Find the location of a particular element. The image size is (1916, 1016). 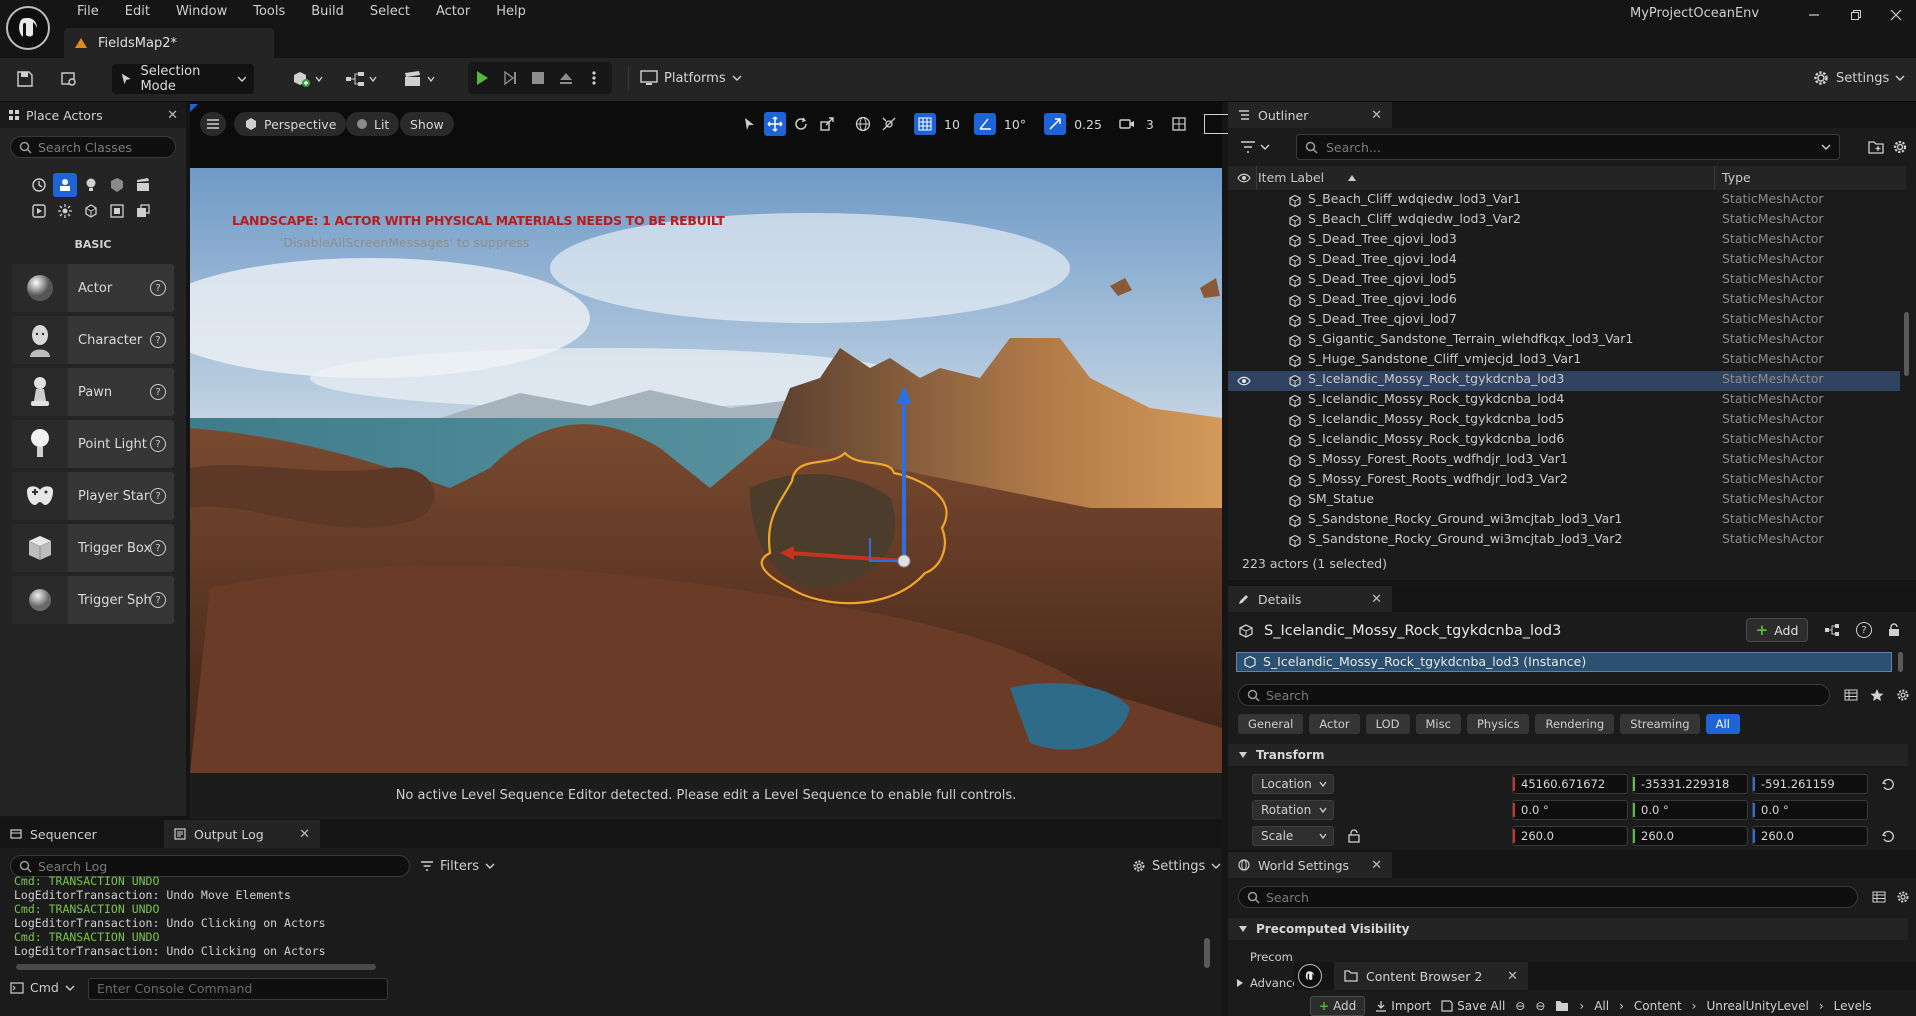

console-command-input: Enter Console Command is located at coordinates (238, 989).